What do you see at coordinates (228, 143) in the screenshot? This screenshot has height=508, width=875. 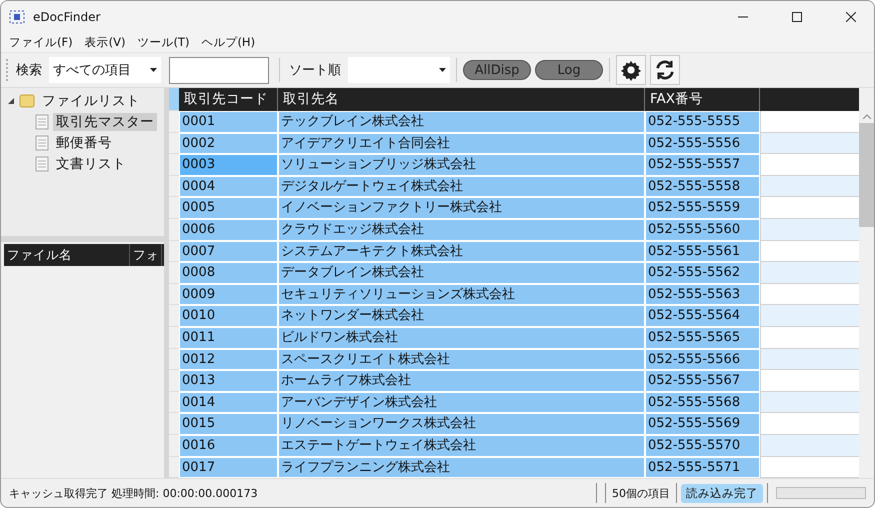 I see `table-cell: 0002` at bounding box center [228, 143].